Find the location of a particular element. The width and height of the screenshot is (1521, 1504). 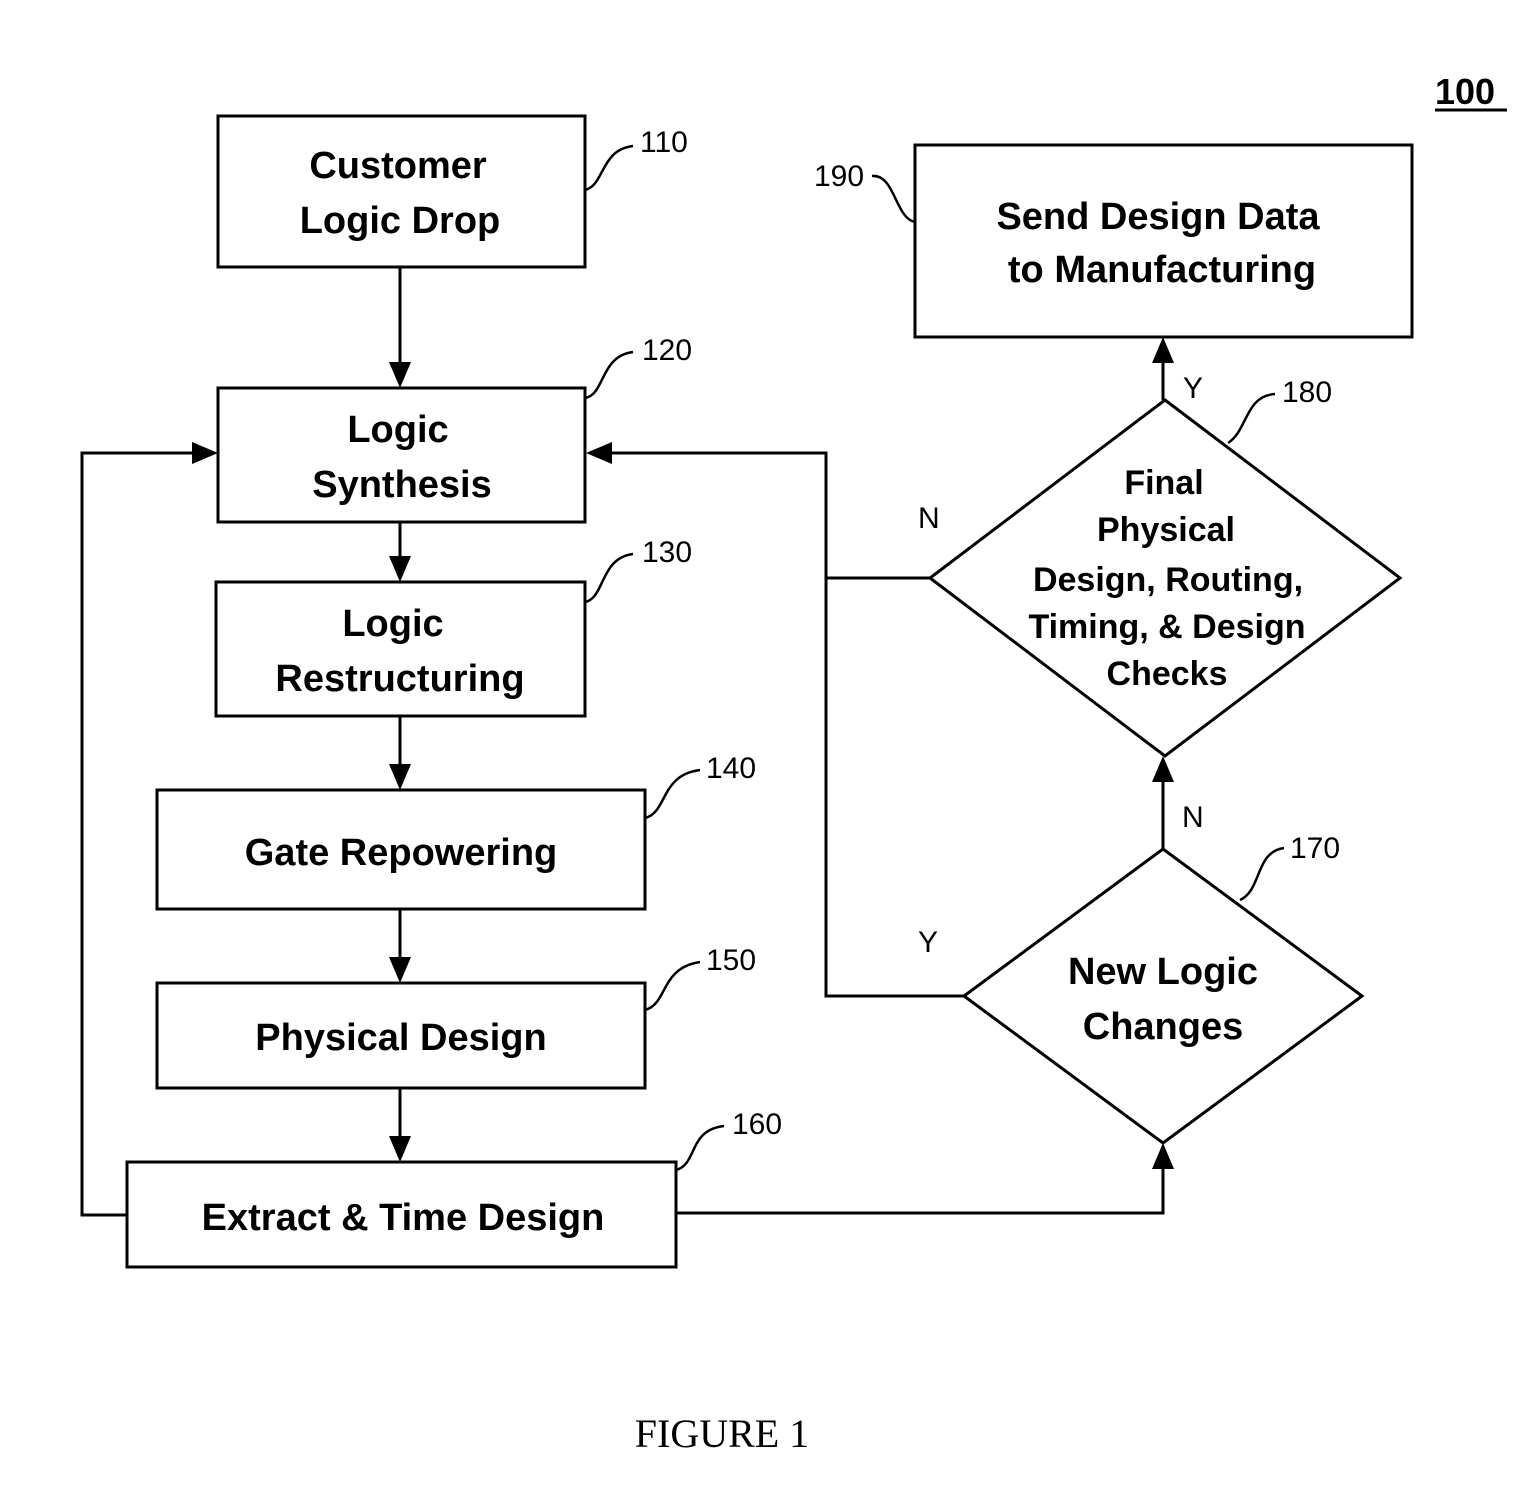

node-140-line-1: Gate Repowering is located at coordinates (401, 853).